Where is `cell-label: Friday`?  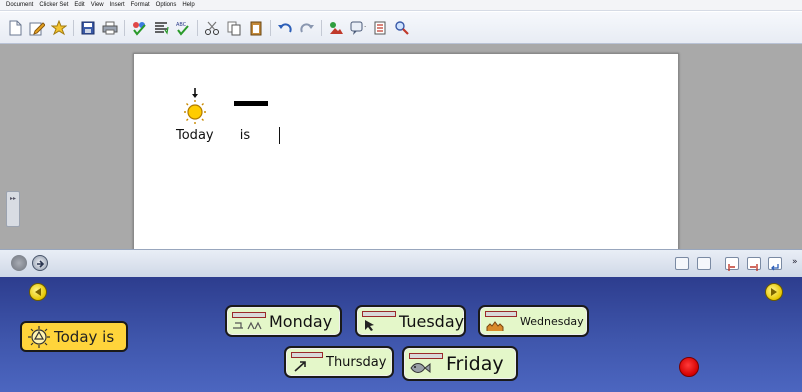
cell-label: Friday is located at coordinates (475, 363).